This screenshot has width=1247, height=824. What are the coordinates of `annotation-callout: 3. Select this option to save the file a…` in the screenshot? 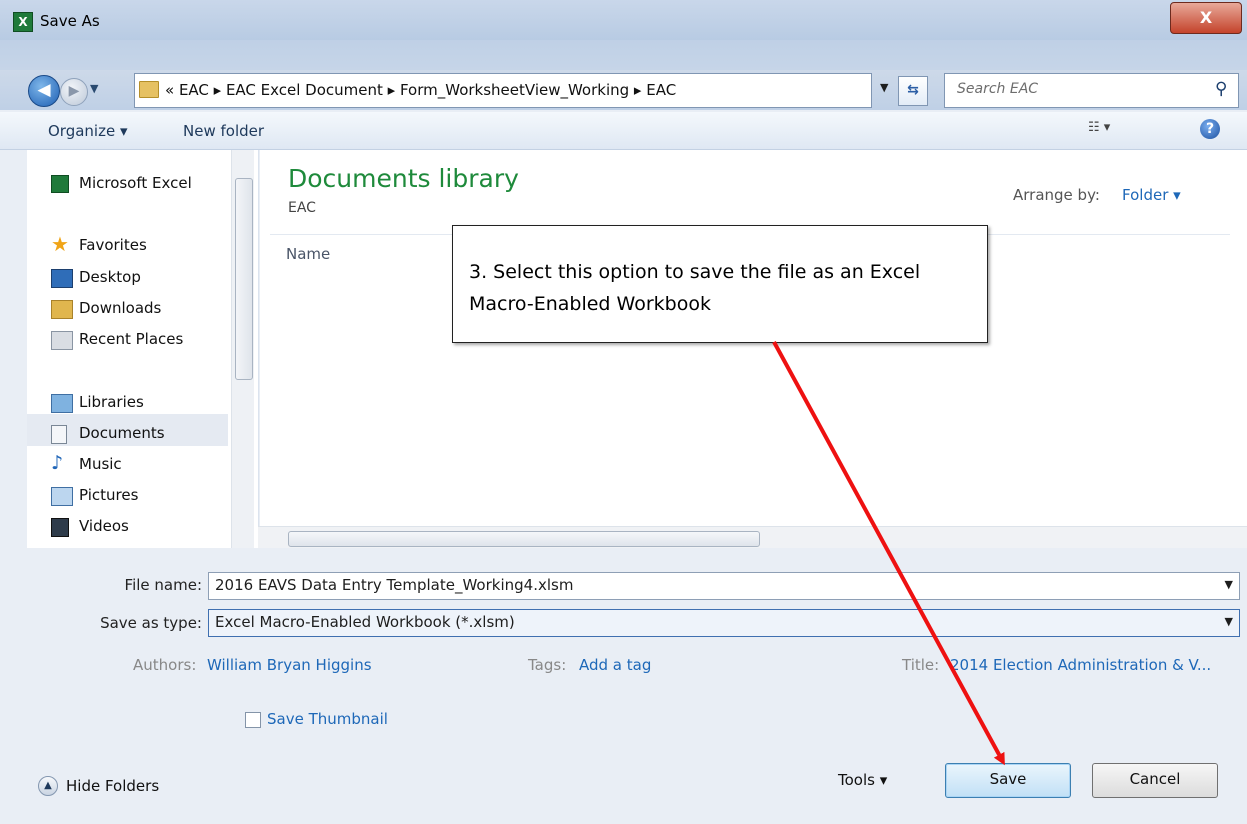 It's located at (720, 284).